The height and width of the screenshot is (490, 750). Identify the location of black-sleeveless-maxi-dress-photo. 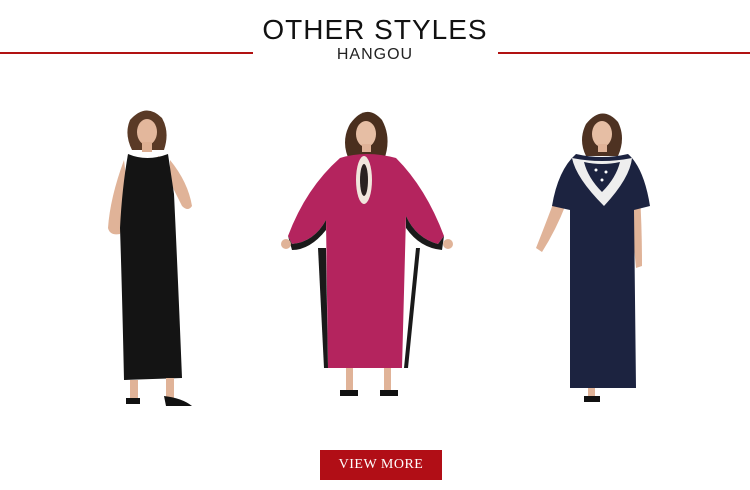
(150, 258).